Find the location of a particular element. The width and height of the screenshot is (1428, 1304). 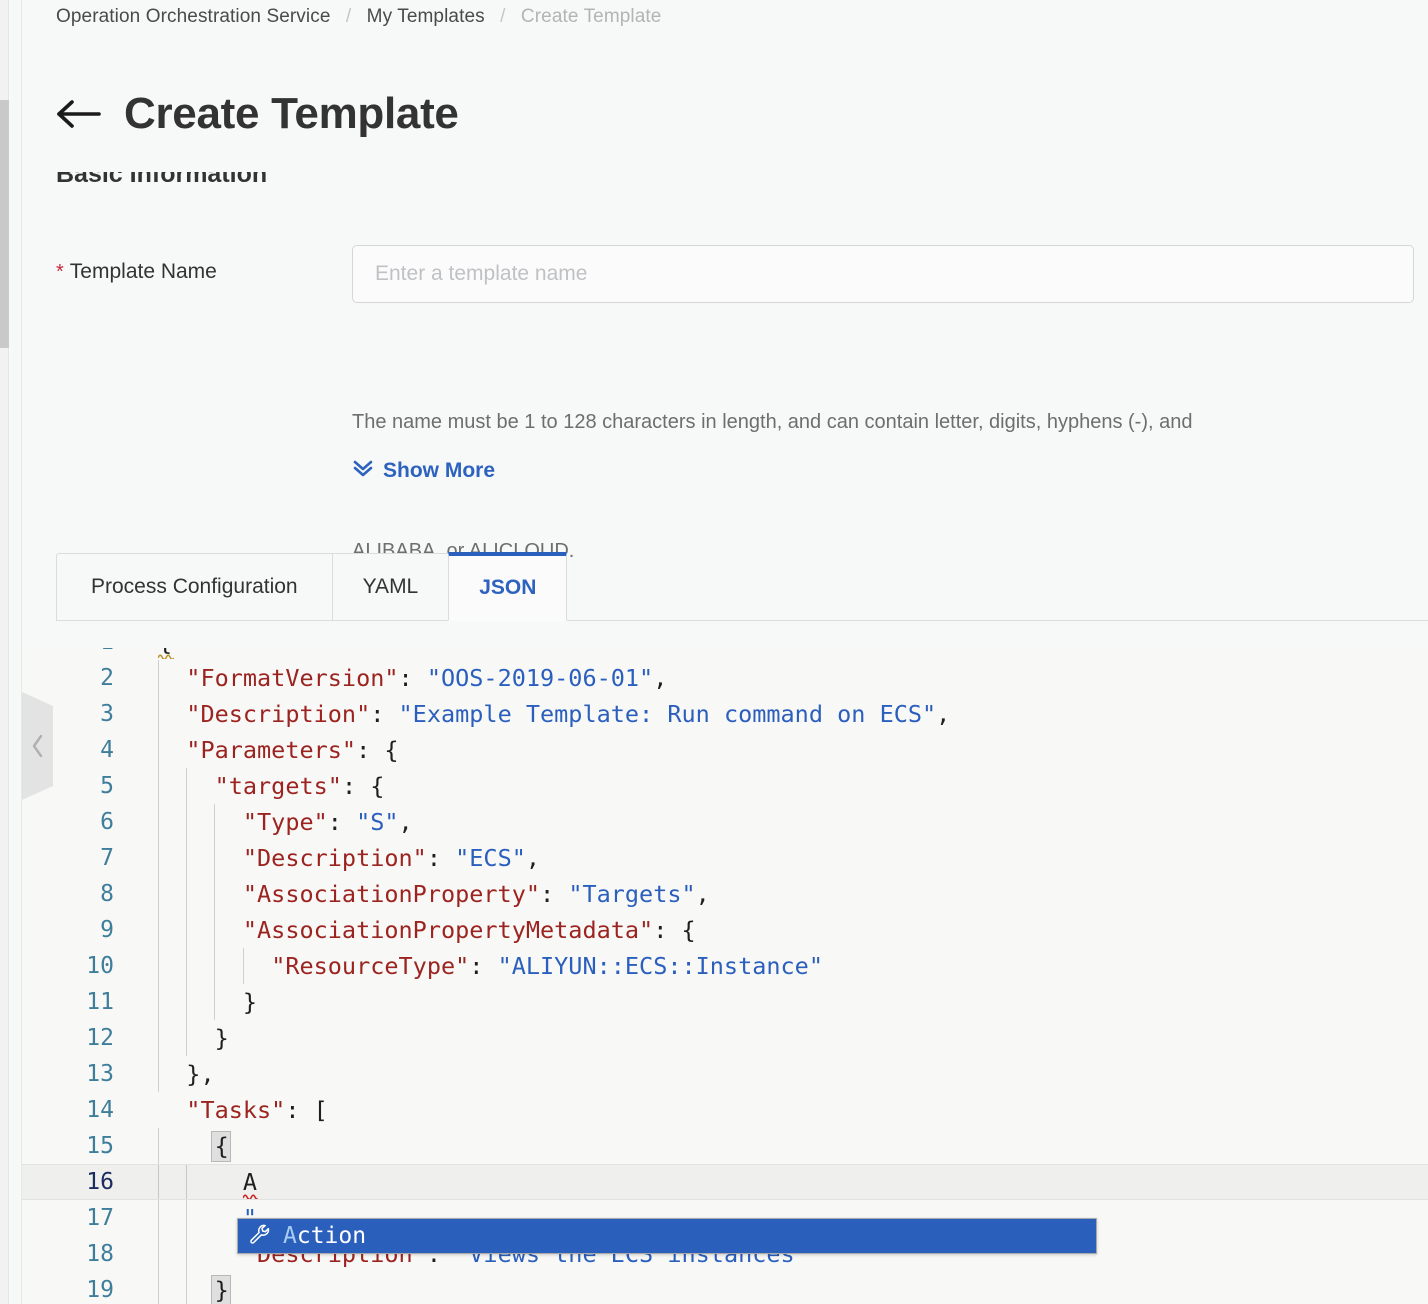

tab-label: JSON is located at coordinates (508, 587).